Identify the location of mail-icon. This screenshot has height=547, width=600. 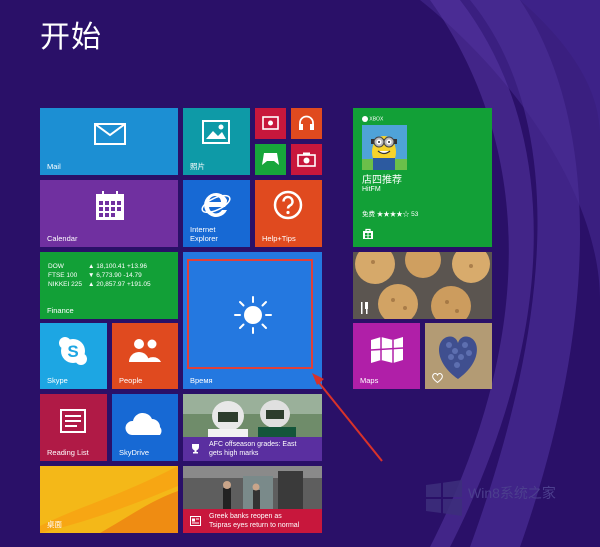
(110, 134).